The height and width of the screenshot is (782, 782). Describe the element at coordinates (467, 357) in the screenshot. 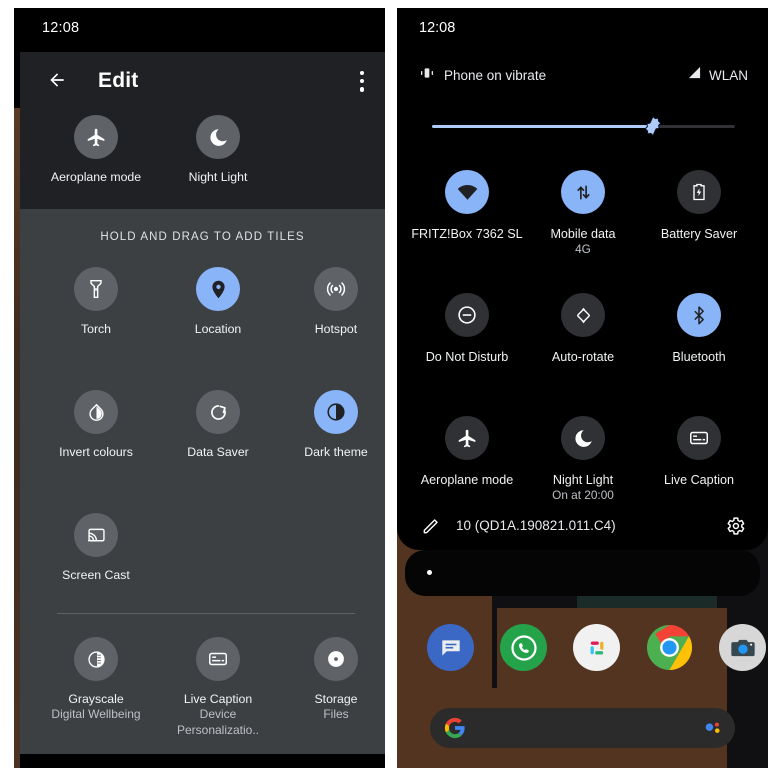

I see `qs-tile-label: Do Not Disturb` at that location.